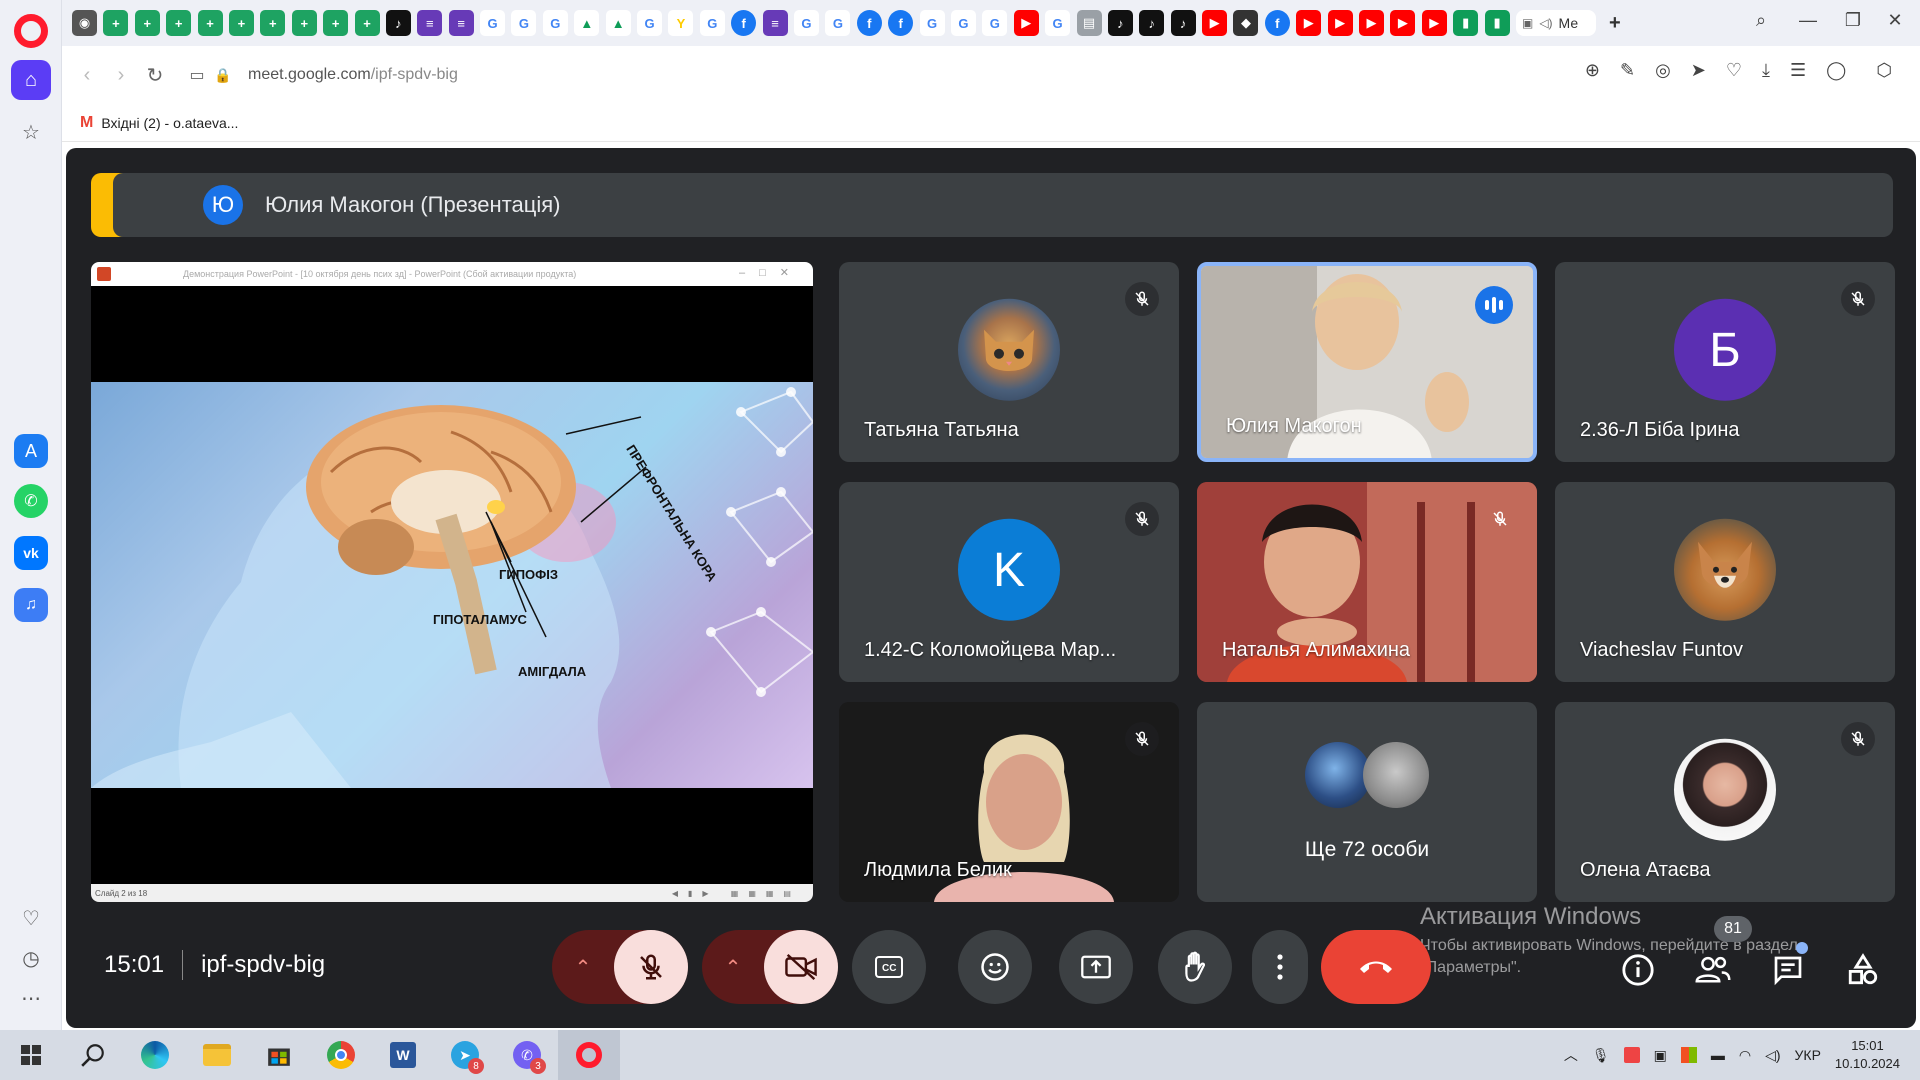 Image resolution: width=1920 pixels, height=1080 pixels. What do you see at coordinates (31, 958) in the screenshot?
I see `history-icon: ◷` at bounding box center [31, 958].